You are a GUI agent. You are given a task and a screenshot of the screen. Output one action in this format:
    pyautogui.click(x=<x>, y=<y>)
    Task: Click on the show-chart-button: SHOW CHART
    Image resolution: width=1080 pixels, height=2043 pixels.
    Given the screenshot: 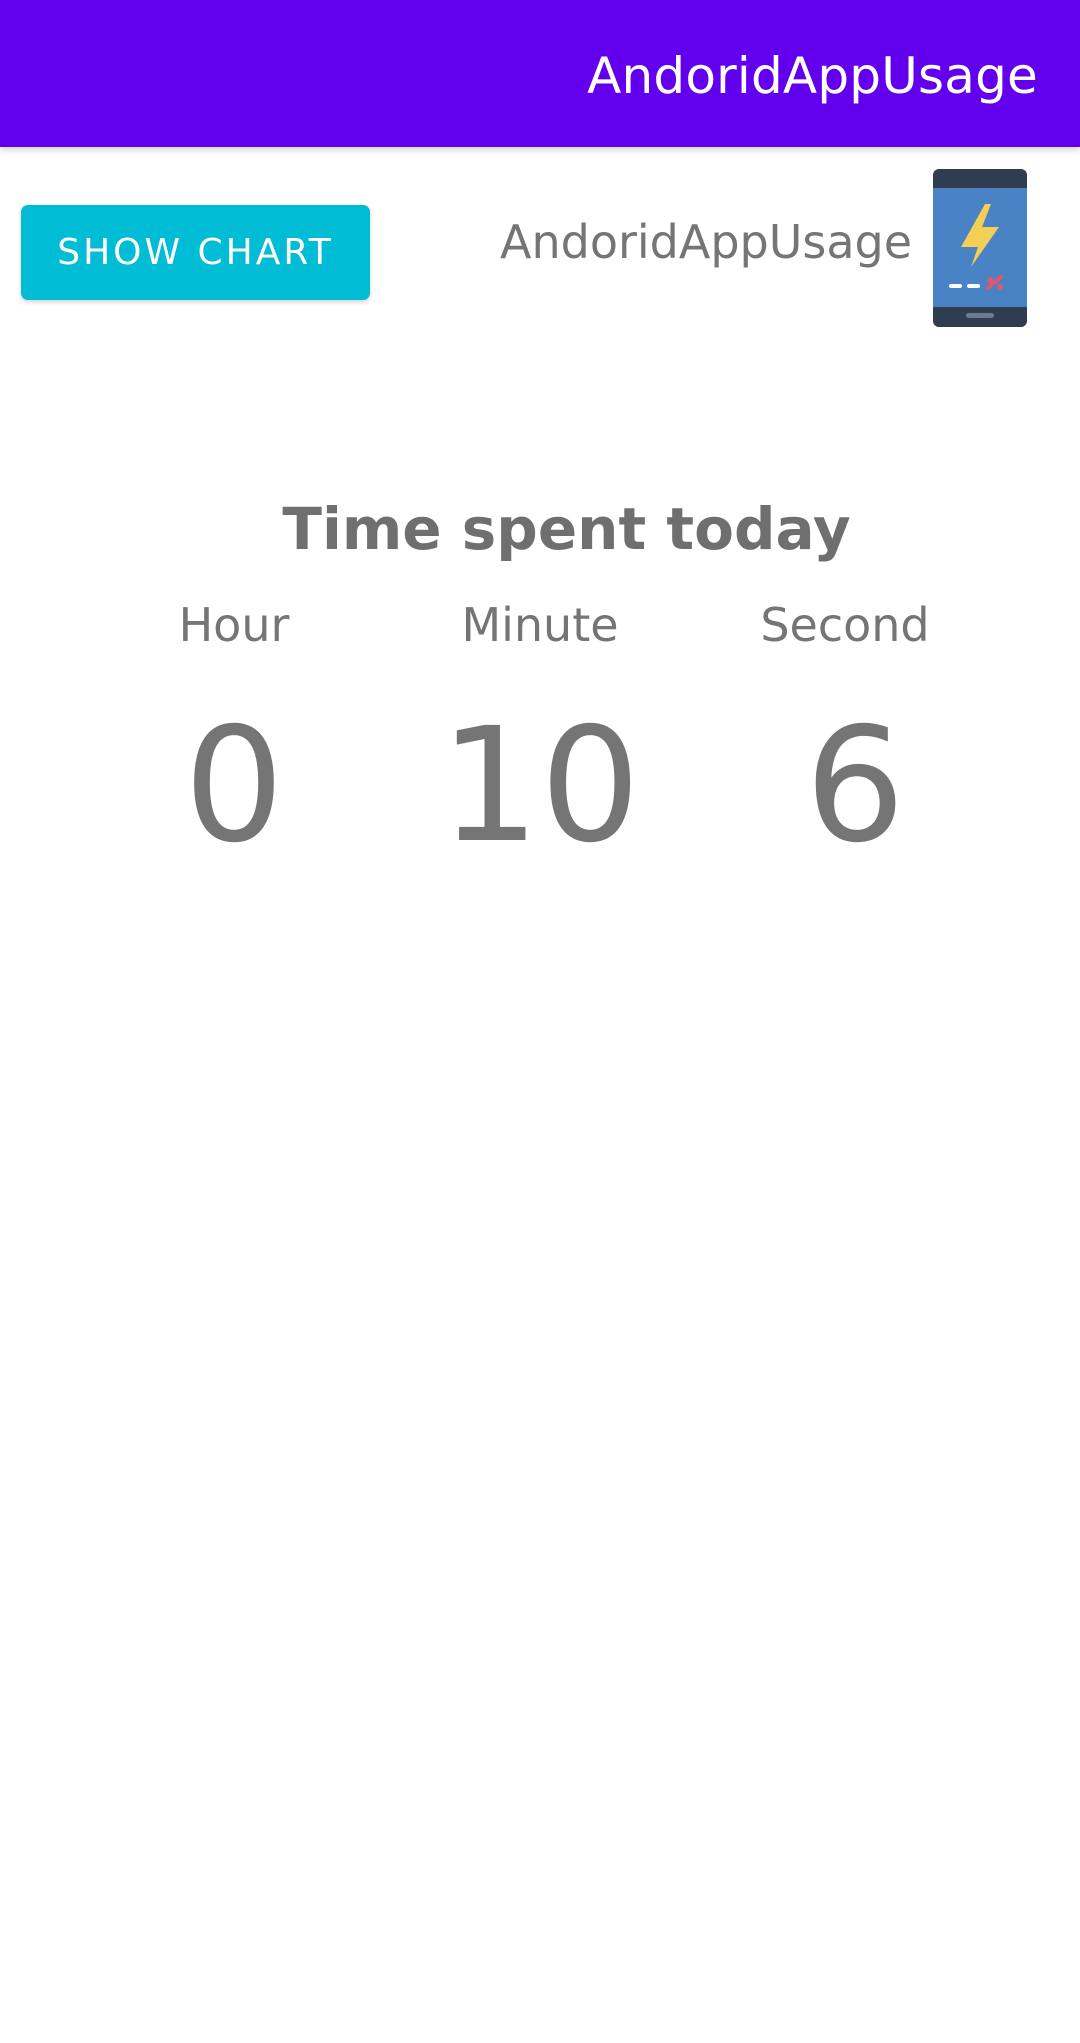 What is the action you would take?
    pyautogui.click(x=195, y=252)
    